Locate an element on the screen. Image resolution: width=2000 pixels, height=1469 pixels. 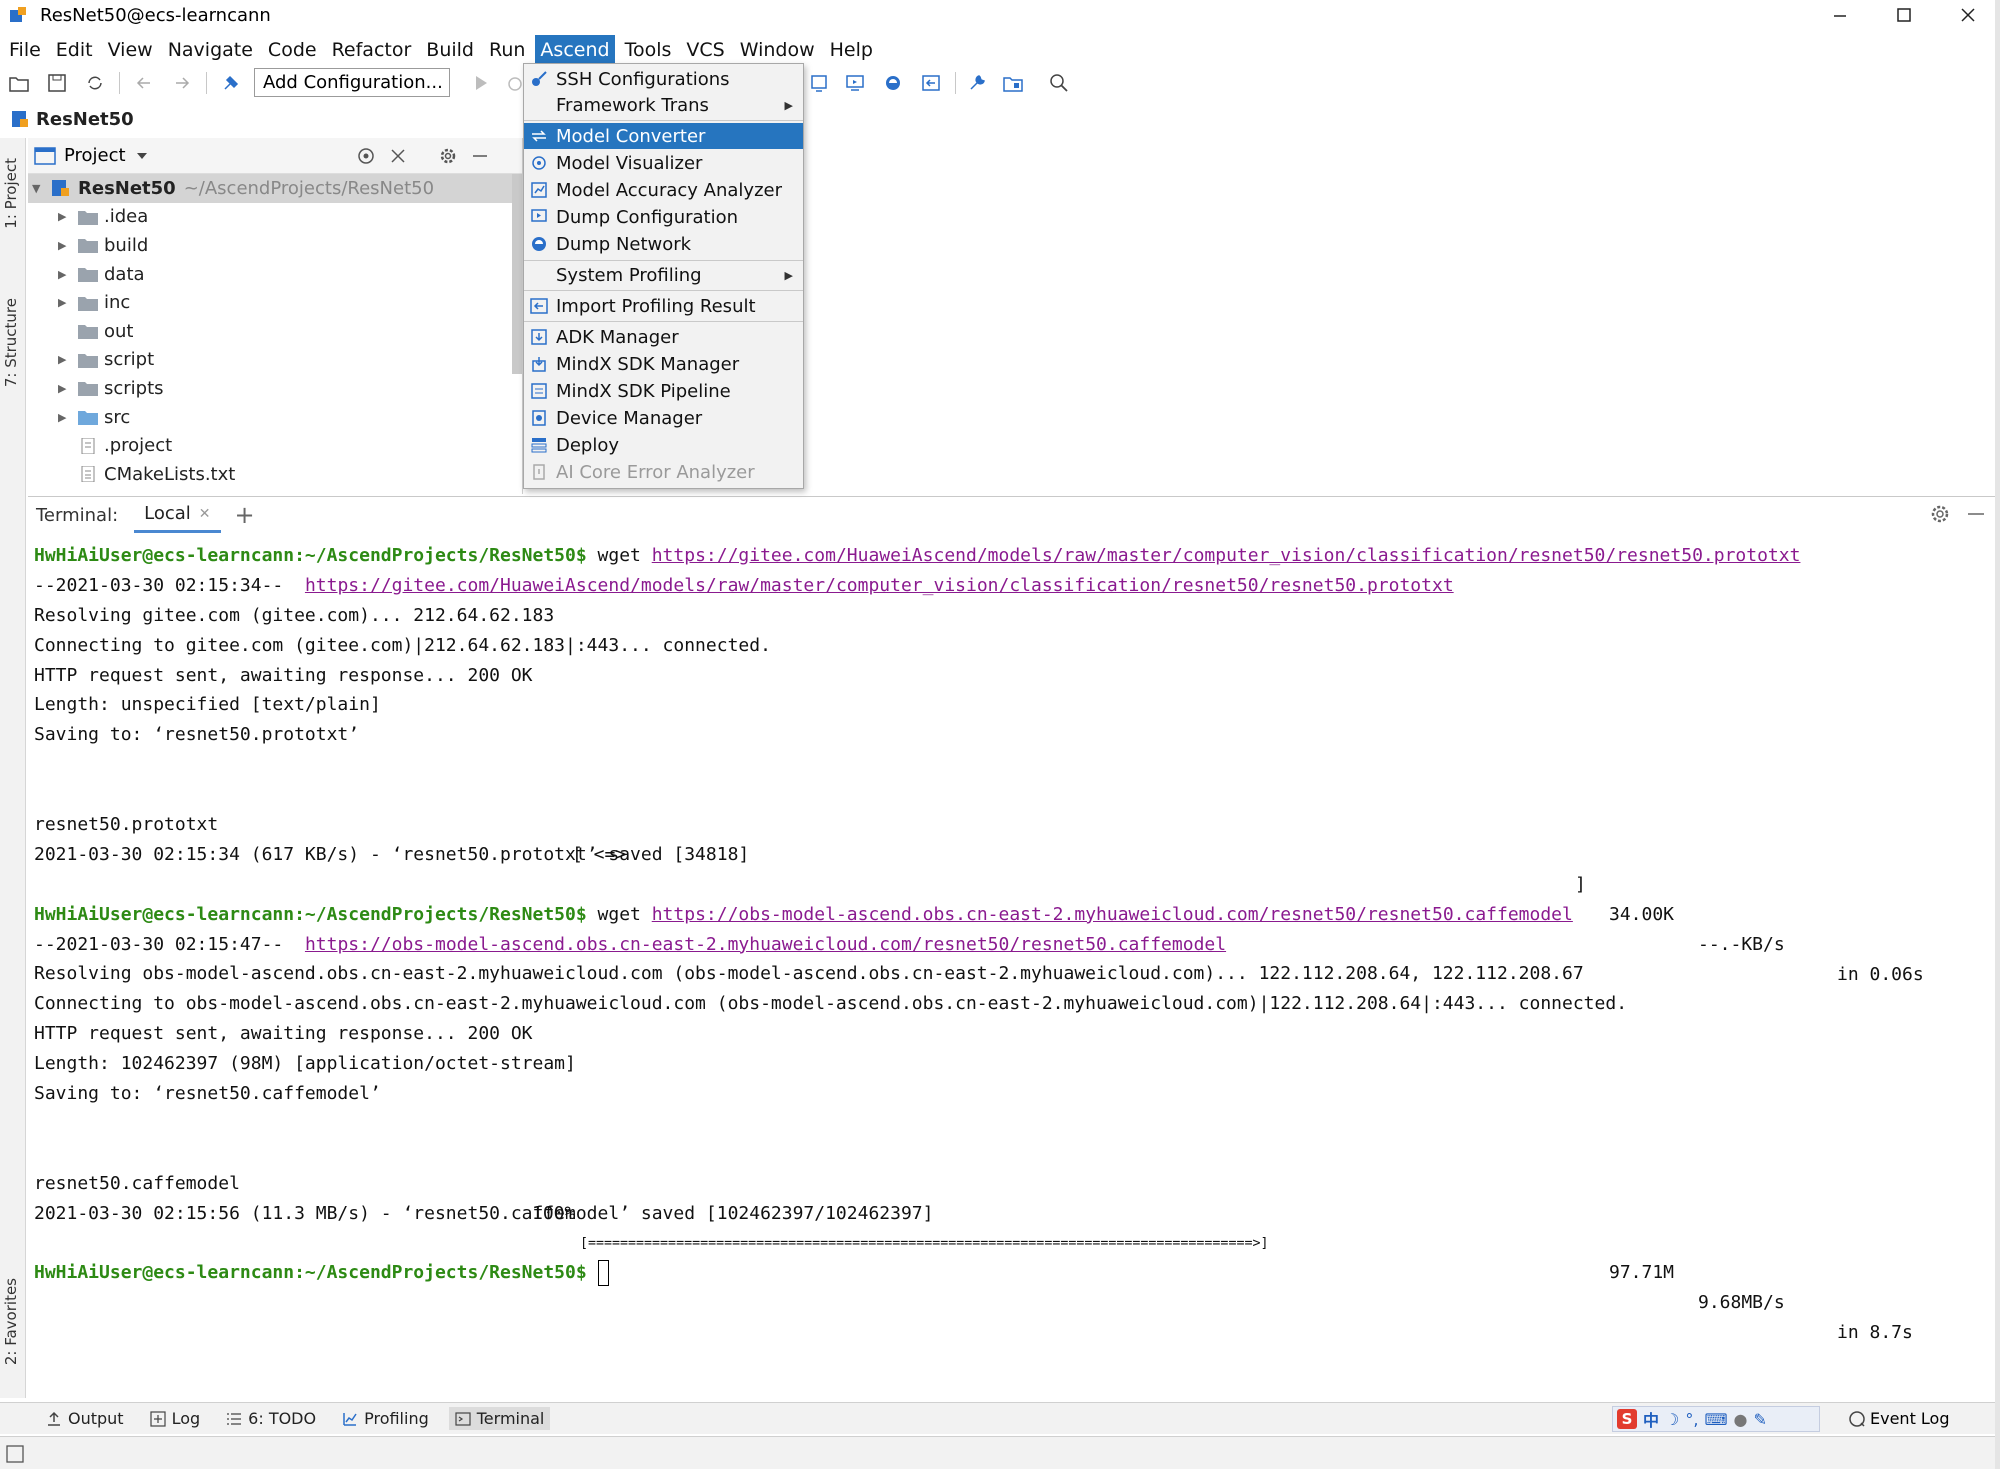
search-icon is located at coordinates (1059, 83).